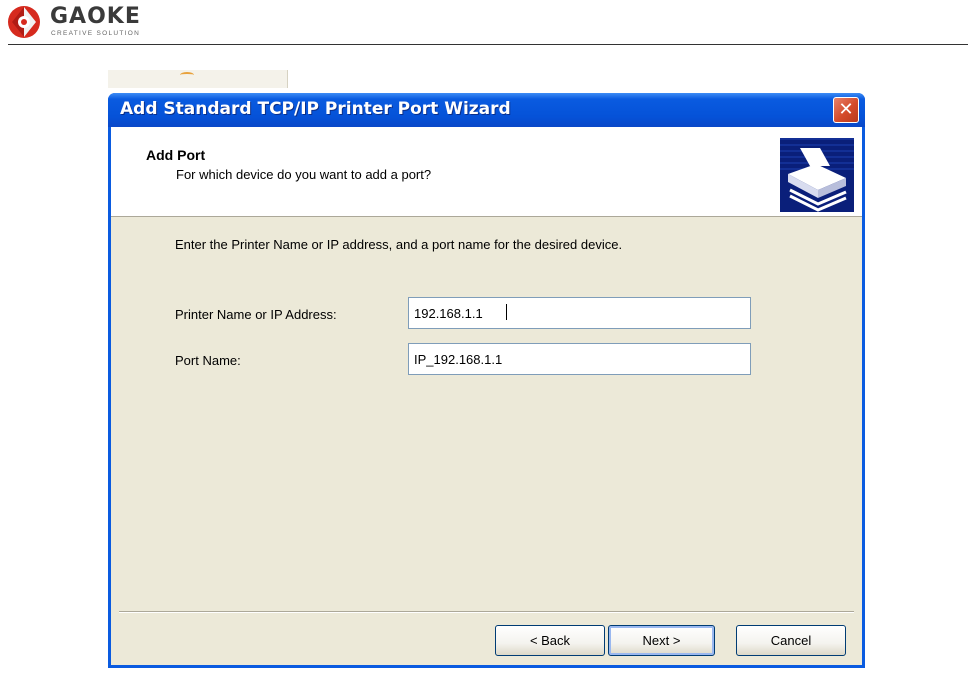 Image resolution: width=972 pixels, height=677 pixels. Describe the element at coordinates (488, 44) in the screenshot. I see `header-divider` at that location.